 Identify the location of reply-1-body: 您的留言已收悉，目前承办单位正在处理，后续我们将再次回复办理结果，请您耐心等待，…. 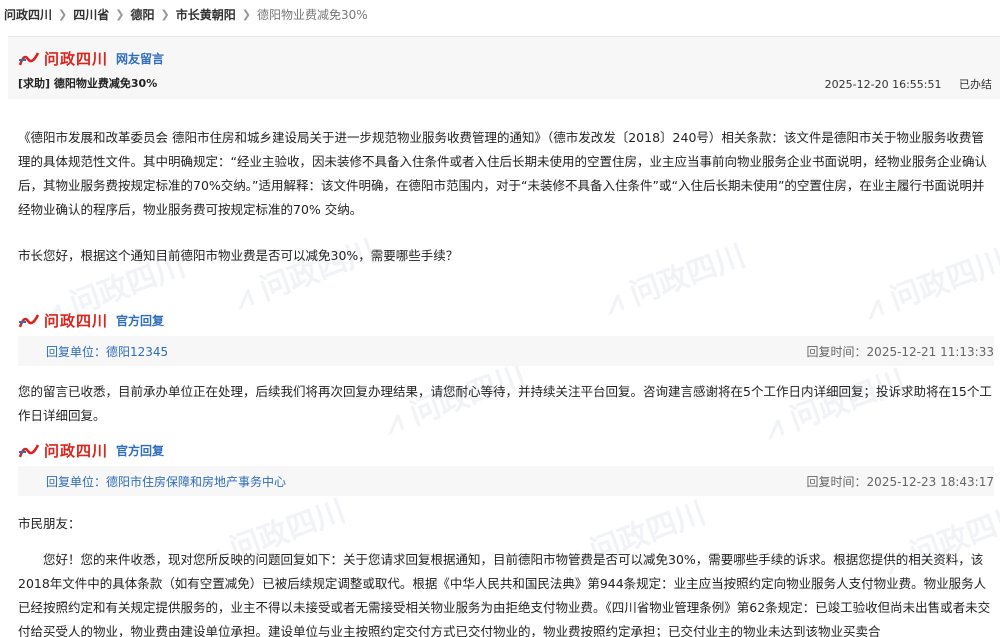
(505, 403).